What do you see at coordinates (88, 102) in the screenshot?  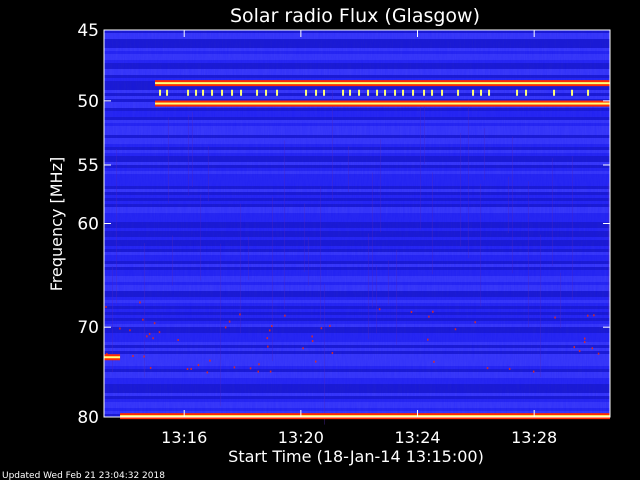 I see `y-tick-label: 50` at bounding box center [88, 102].